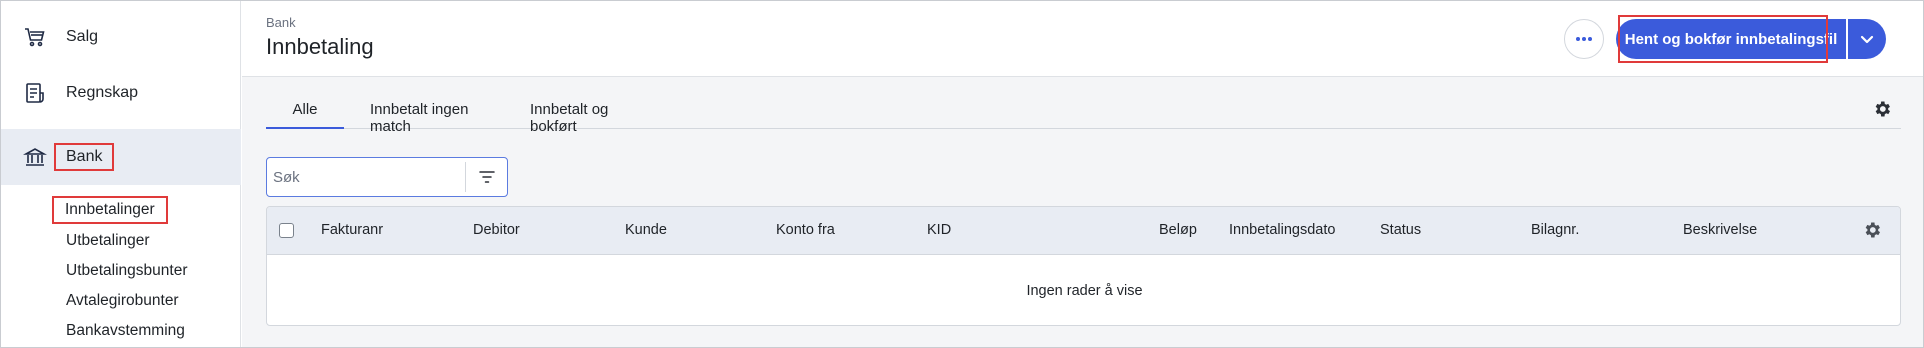 This screenshot has width=1924, height=348. Describe the element at coordinates (127, 271) in the screenshot. I see `sidebar-subitem-utbetalingsbunter: Utbetalingsbunter` at that location.